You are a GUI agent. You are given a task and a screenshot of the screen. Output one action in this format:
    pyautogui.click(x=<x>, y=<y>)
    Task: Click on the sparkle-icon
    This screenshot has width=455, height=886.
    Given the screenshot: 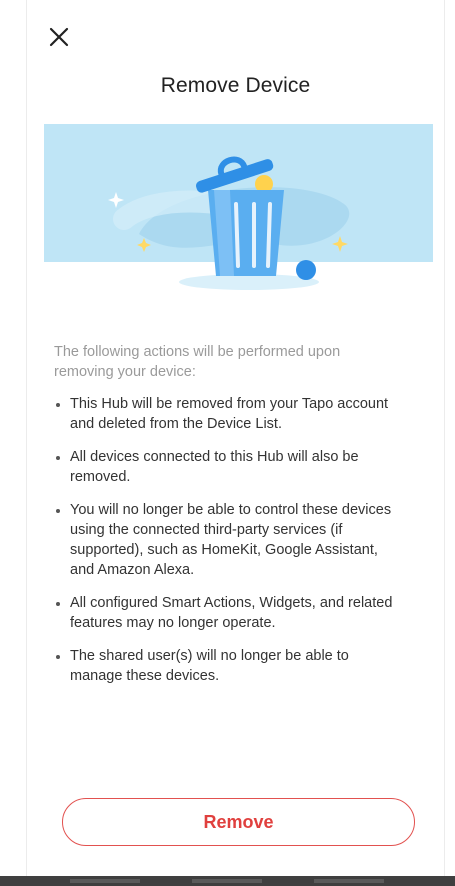 What is the action you would take?
    pyautogui.click(x=116, y=200)
    